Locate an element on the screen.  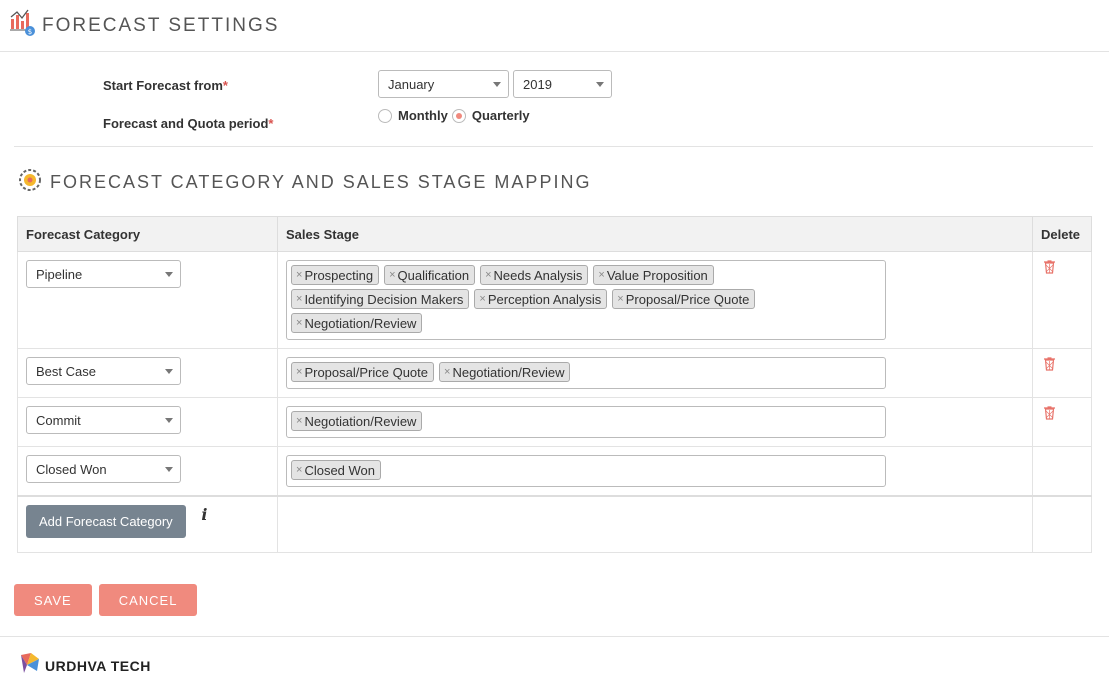
sales-stage-cell: × Proposal/Price Quote × Negotiation/Review is located at coordinates (655, 373).